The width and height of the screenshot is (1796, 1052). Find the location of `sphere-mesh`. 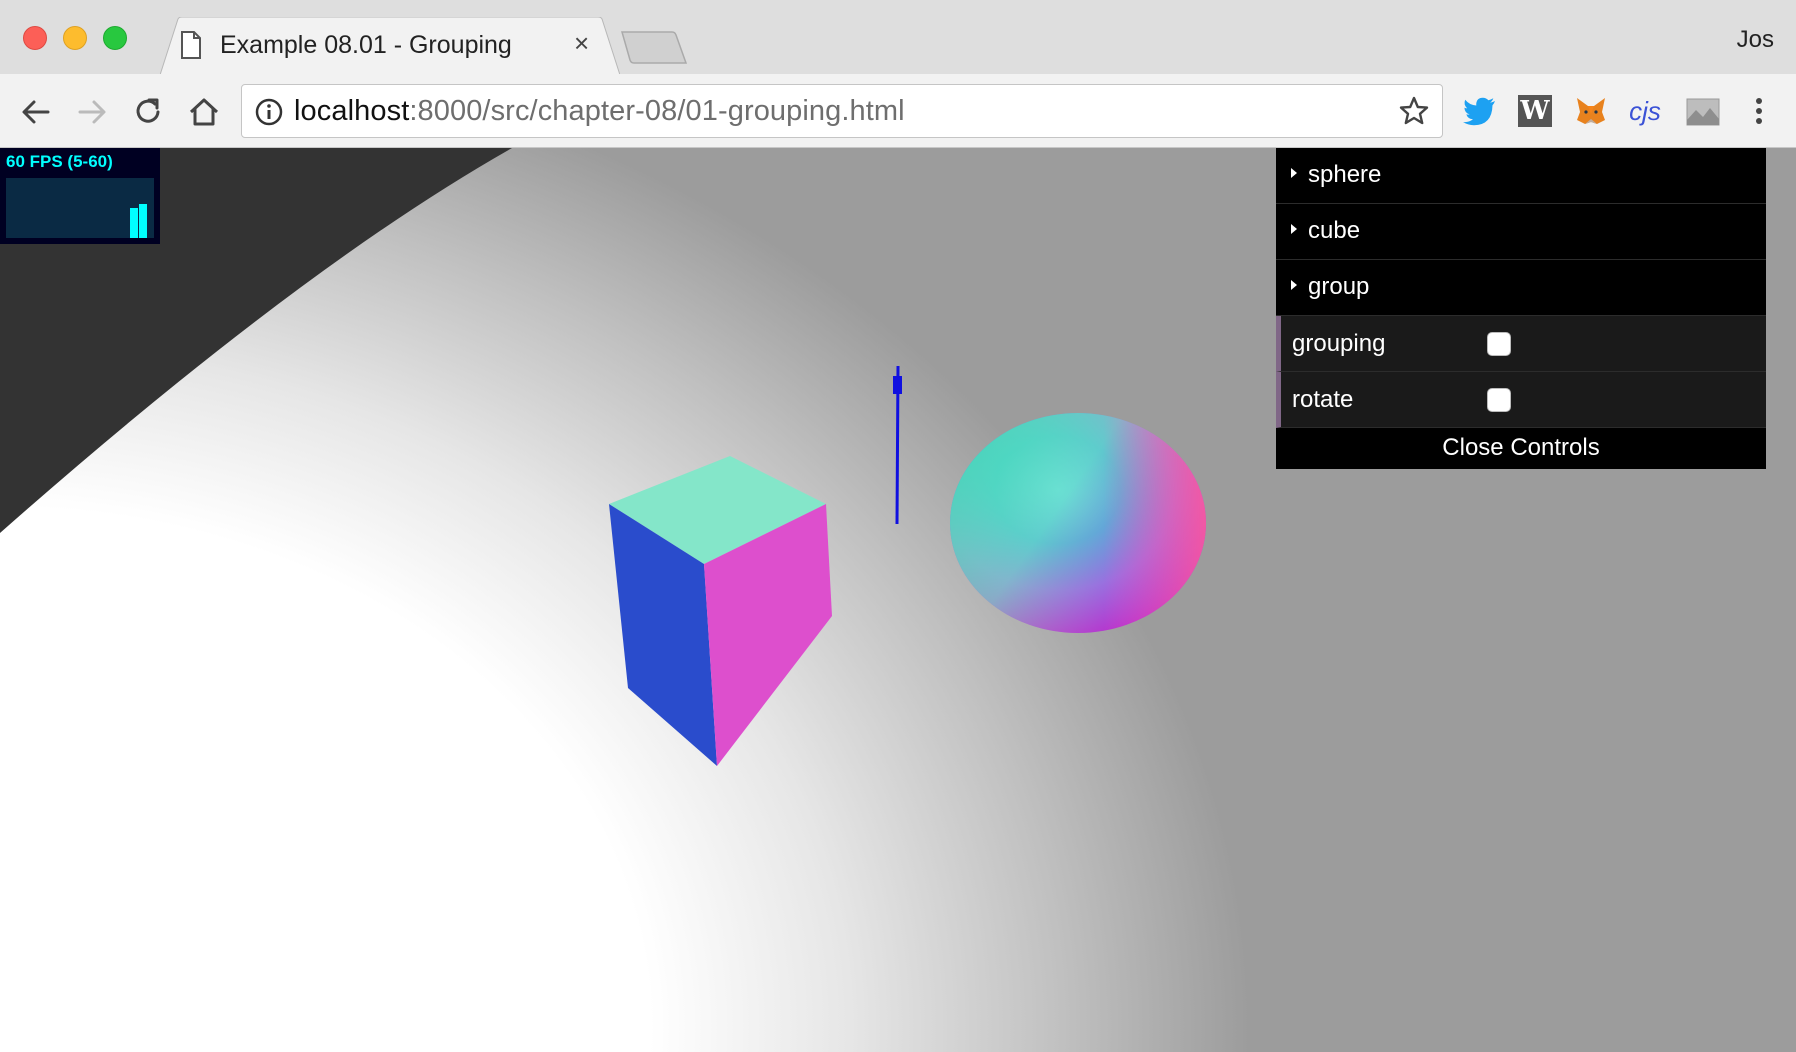

sphere-mesh is located at coordinates (1078, 523).